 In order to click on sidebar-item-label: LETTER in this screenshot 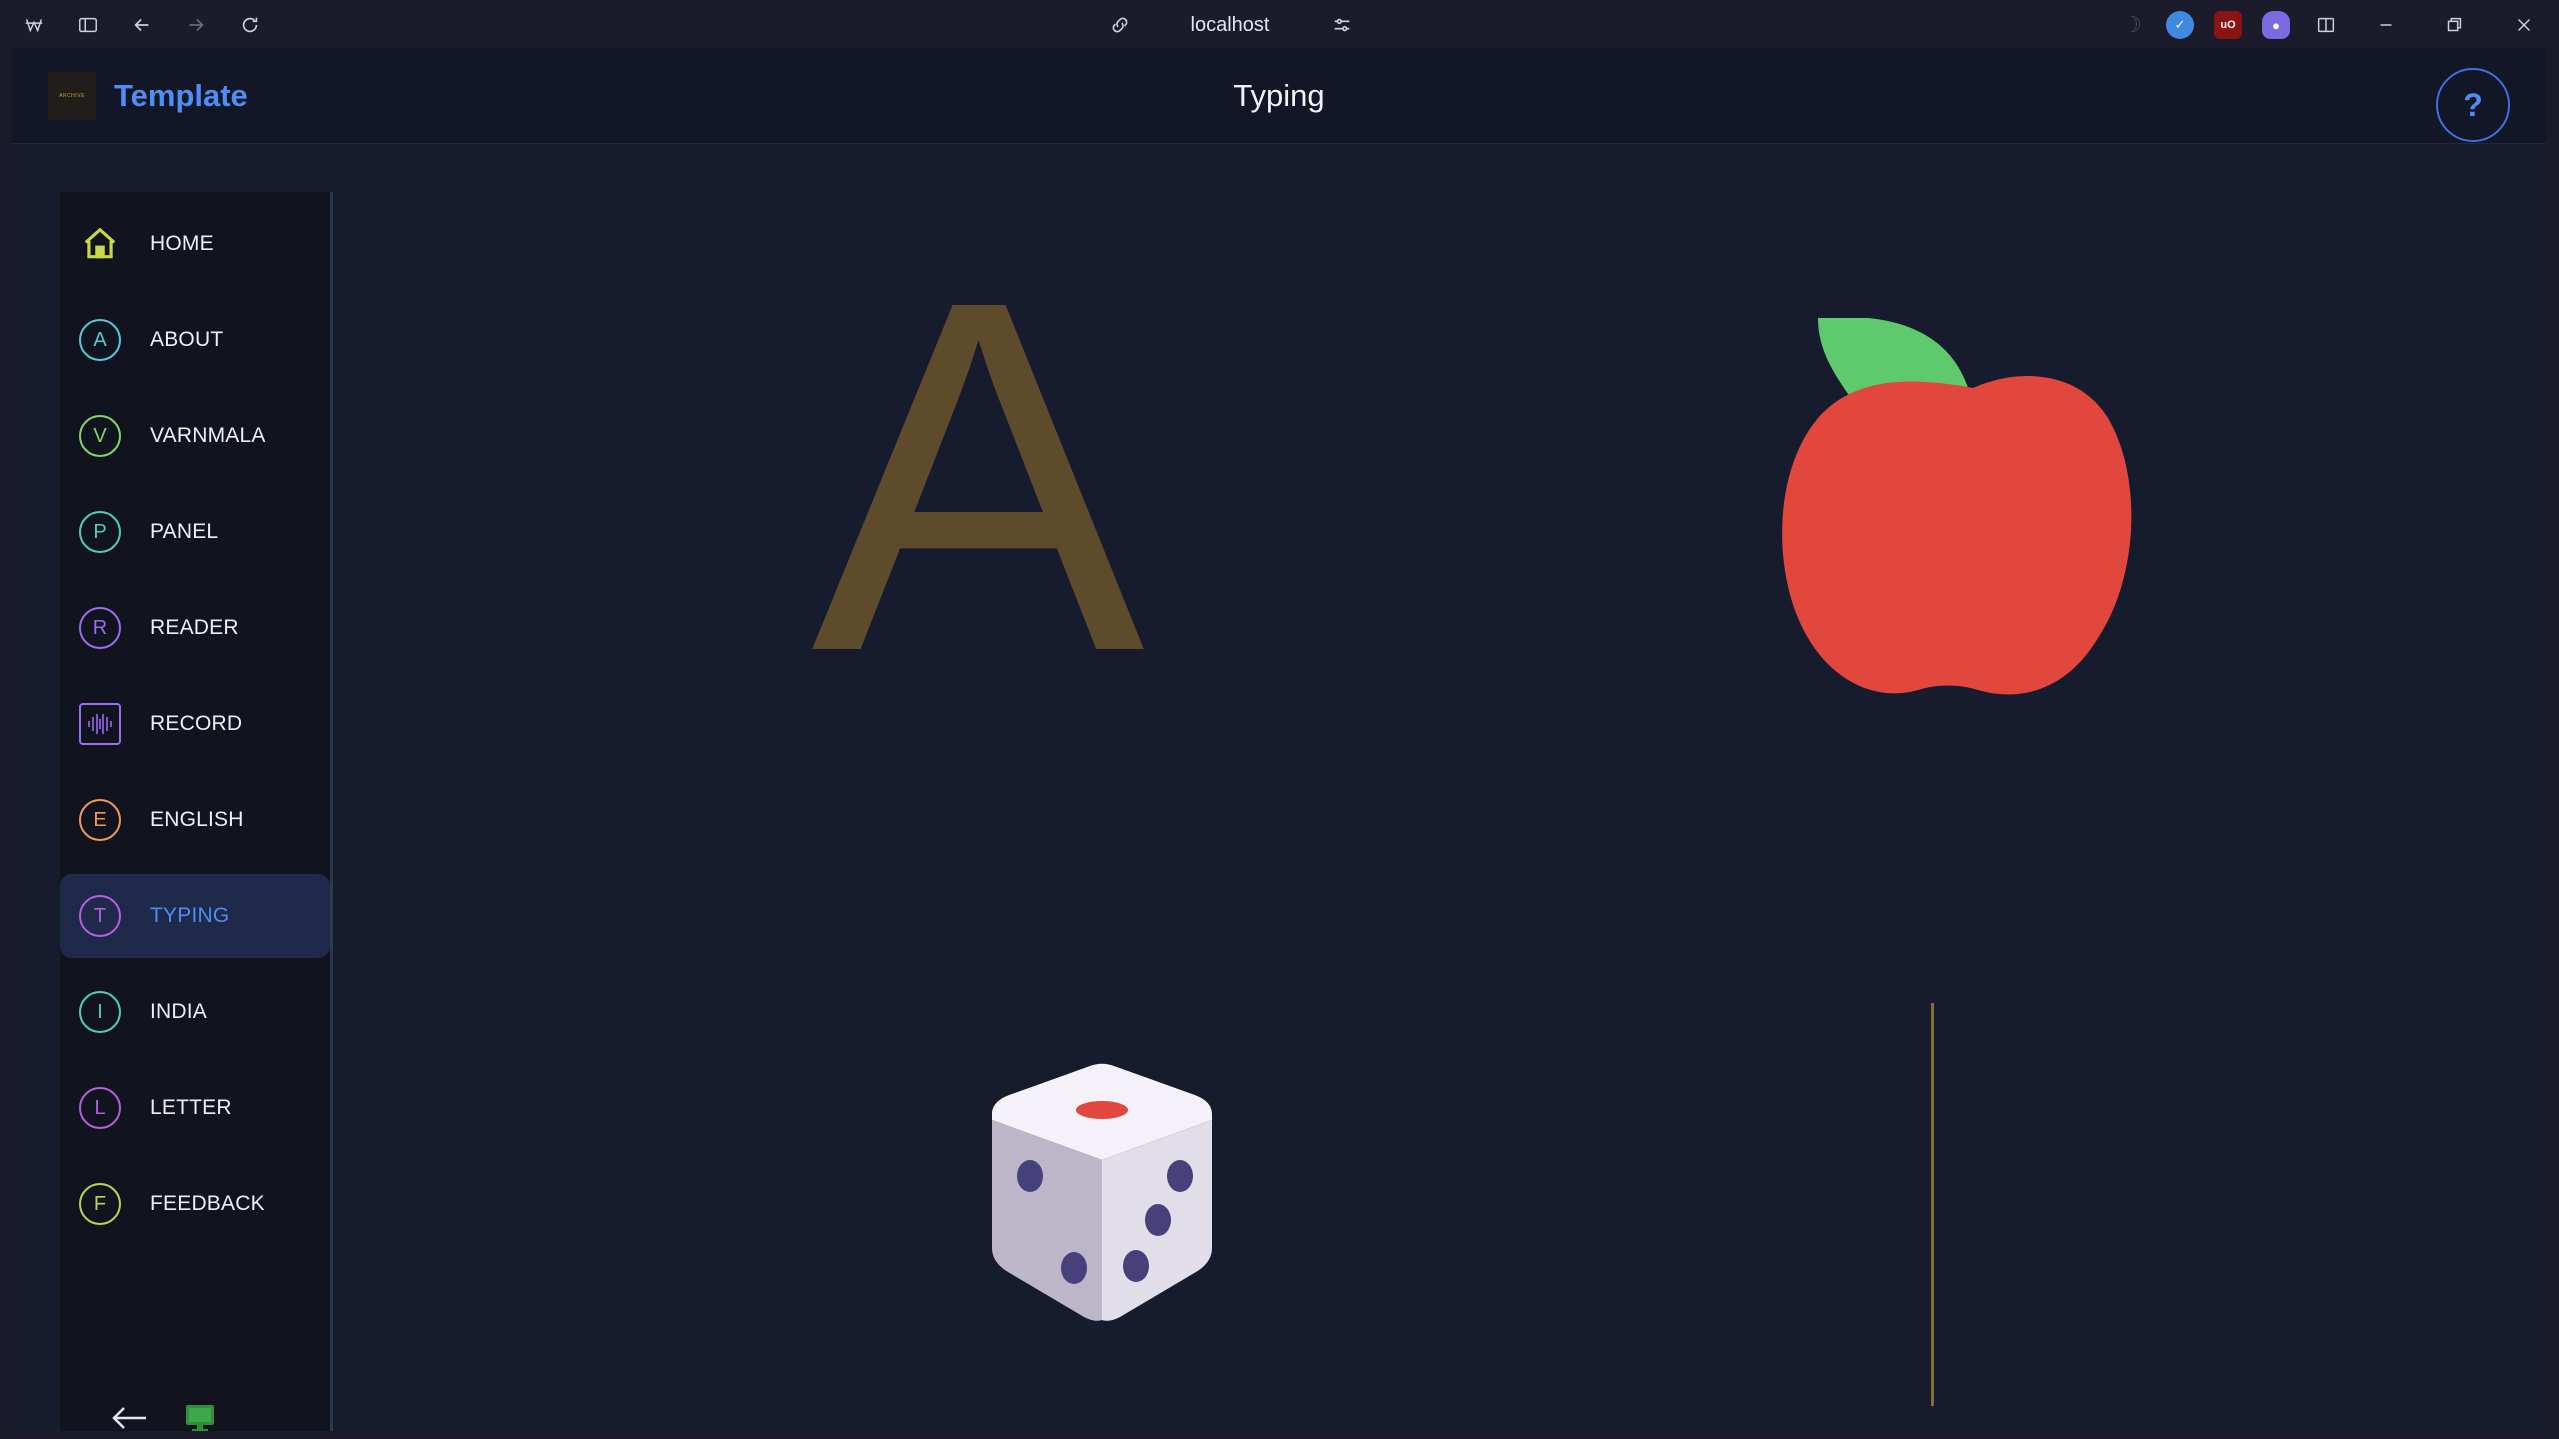, I will do `click(191, 1107)`.